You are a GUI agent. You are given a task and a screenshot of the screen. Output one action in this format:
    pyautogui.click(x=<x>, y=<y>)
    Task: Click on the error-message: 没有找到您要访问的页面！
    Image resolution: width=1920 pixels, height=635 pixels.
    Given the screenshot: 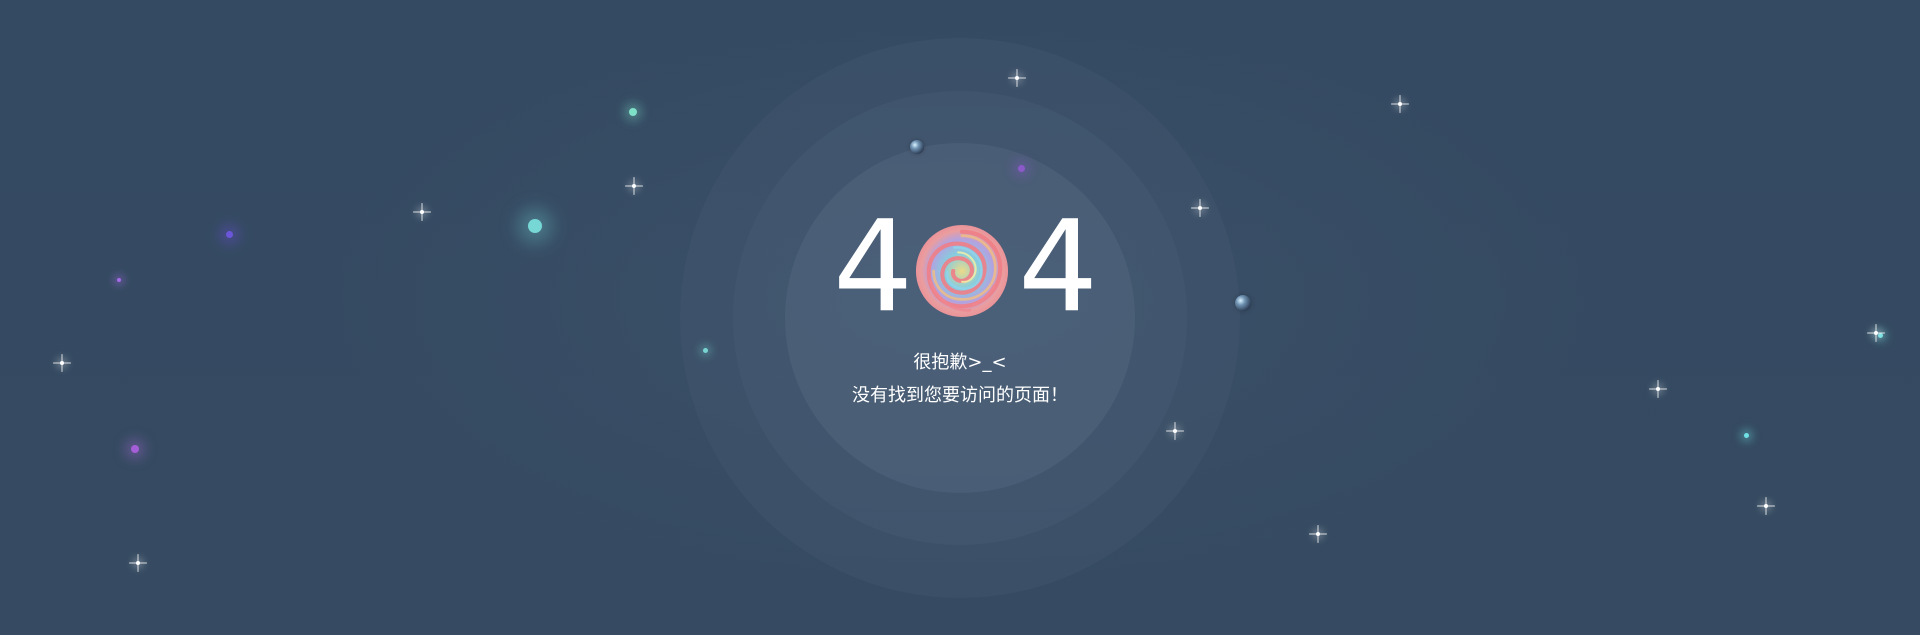 What is the action you would take?
    pyautogui.click(x=960, y=395)
    